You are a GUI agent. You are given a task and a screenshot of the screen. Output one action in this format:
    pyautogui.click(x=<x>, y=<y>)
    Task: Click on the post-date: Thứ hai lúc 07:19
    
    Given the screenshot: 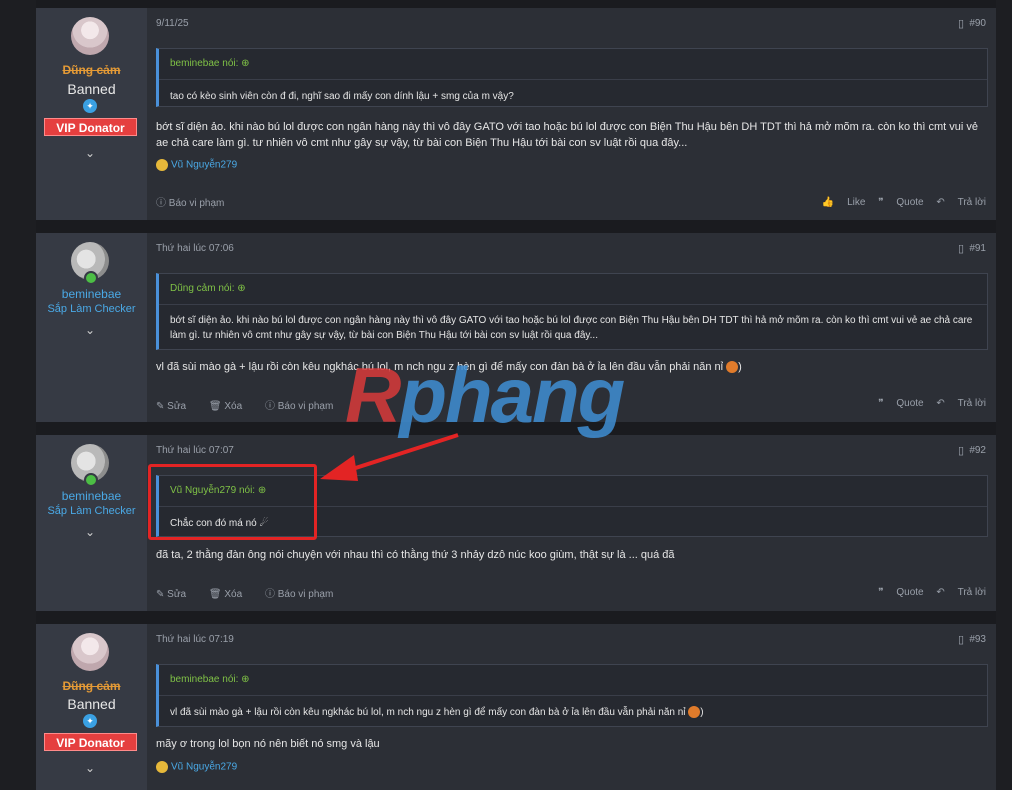 What is the action you would take?
    pyautogui.click(x=195, y=639)
    